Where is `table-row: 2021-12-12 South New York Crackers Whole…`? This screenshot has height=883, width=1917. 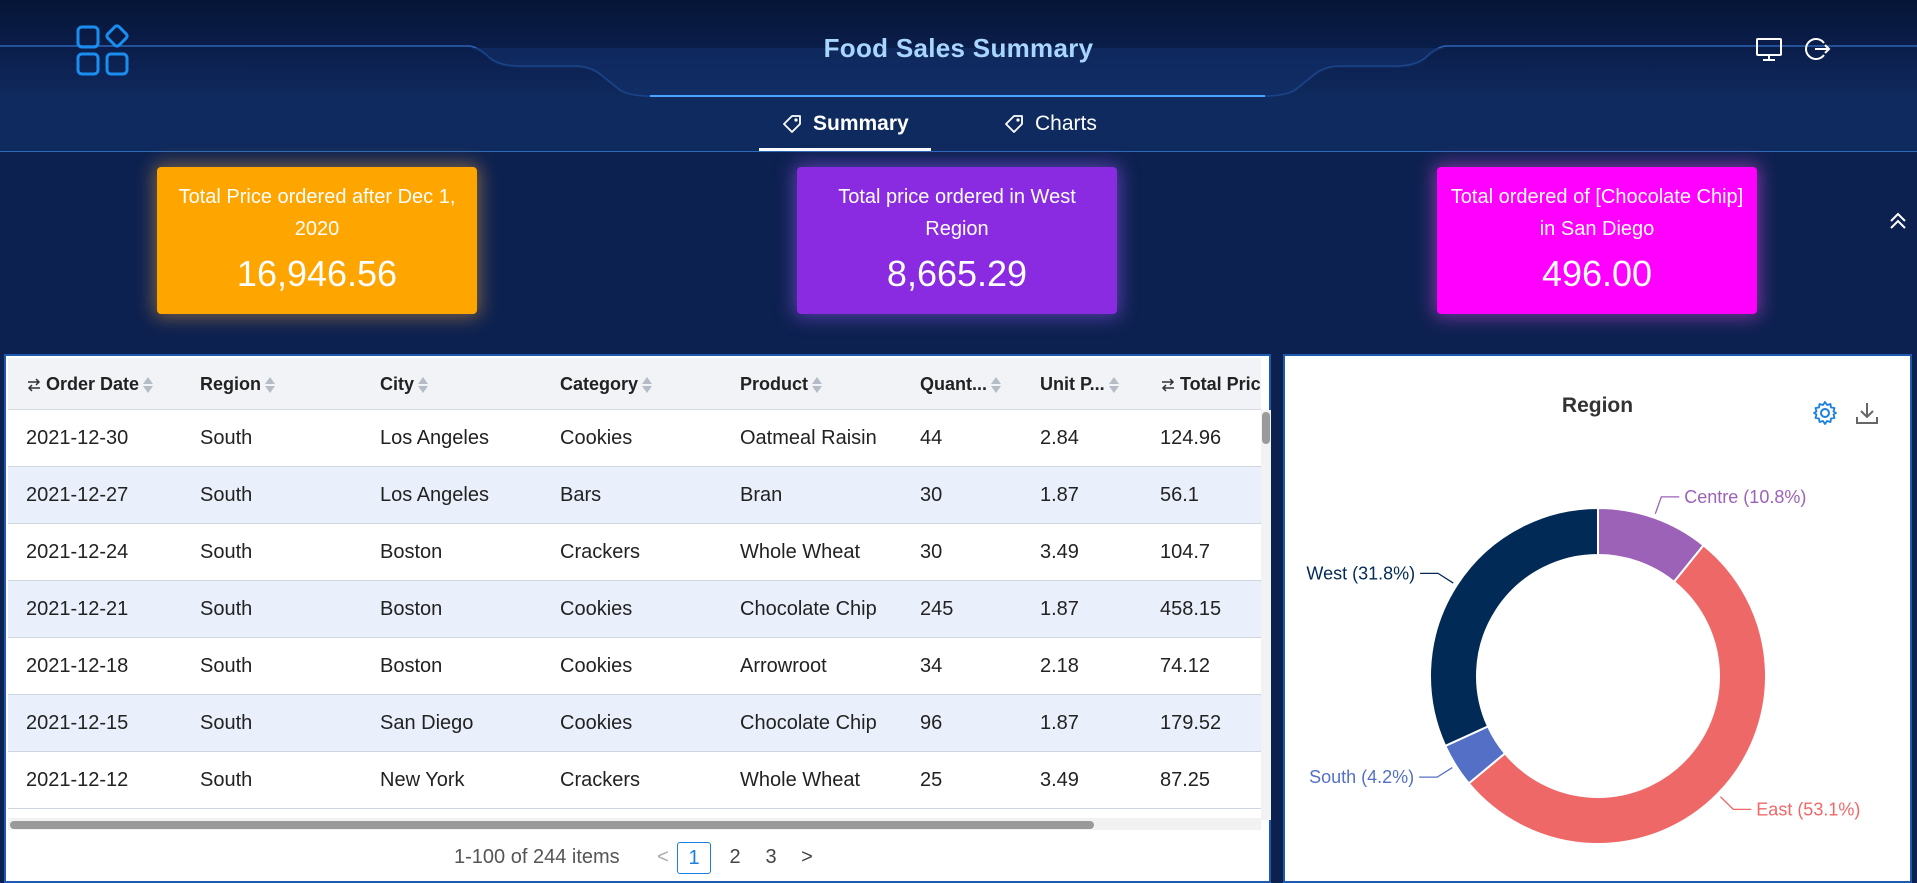 table-row: 2021-12-12 South New York Crackers Whole… is located at coordinates (634, 780).